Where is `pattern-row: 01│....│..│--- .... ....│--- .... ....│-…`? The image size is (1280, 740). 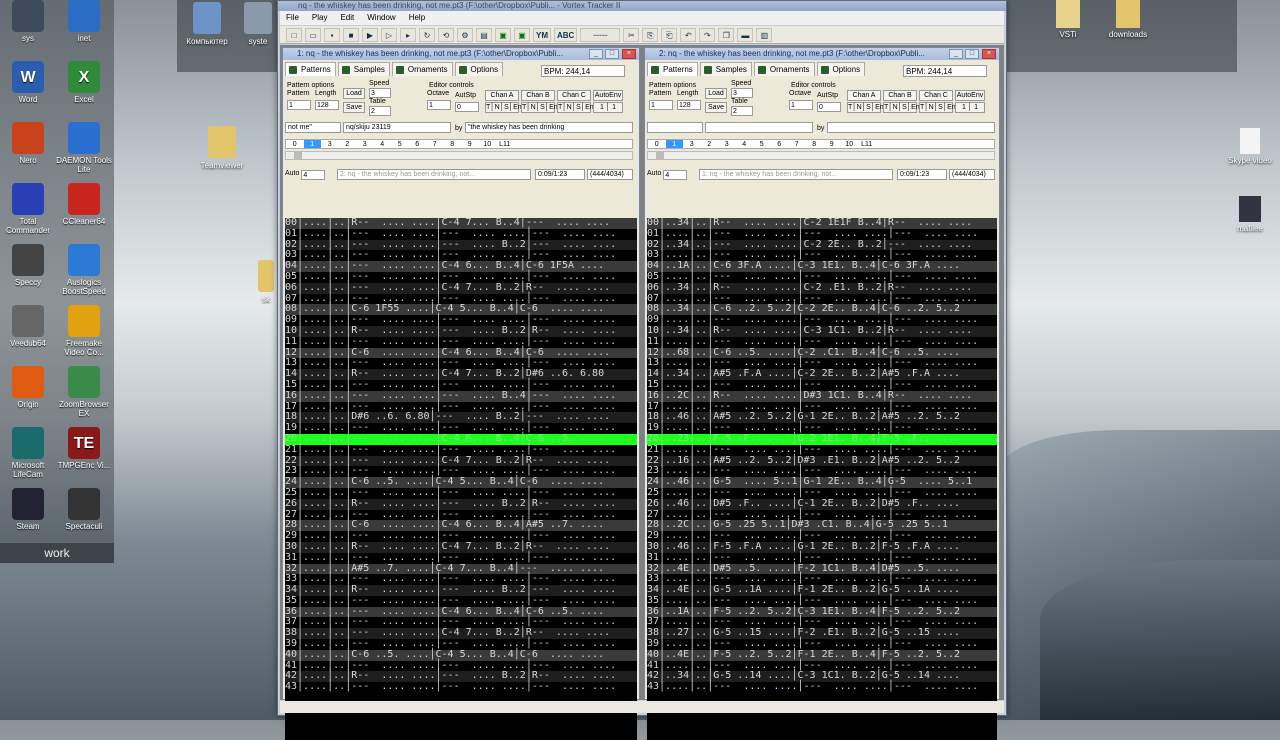
pattern-row: 01│....│..│--- .... ....│--- .... ....│-… is located at coordinates (822, 234).